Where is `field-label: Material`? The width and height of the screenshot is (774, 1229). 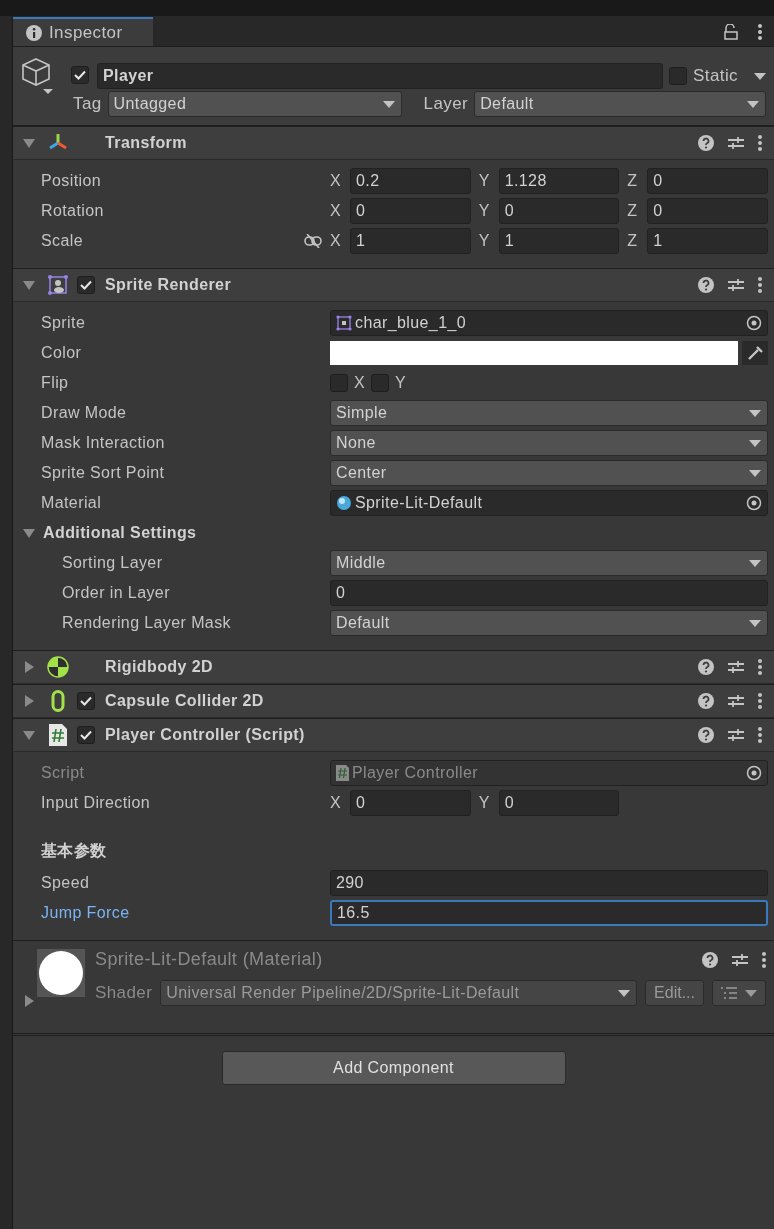 field-label: Material is located at coordinates (71, 503).